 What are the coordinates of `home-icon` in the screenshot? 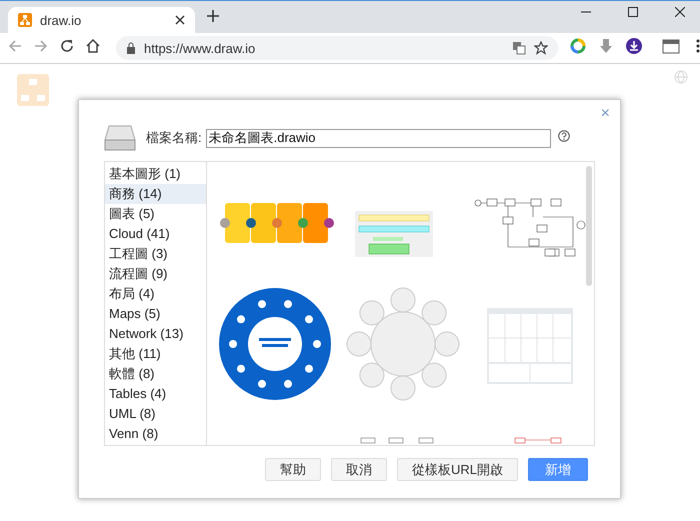 It's located at (93, 45).